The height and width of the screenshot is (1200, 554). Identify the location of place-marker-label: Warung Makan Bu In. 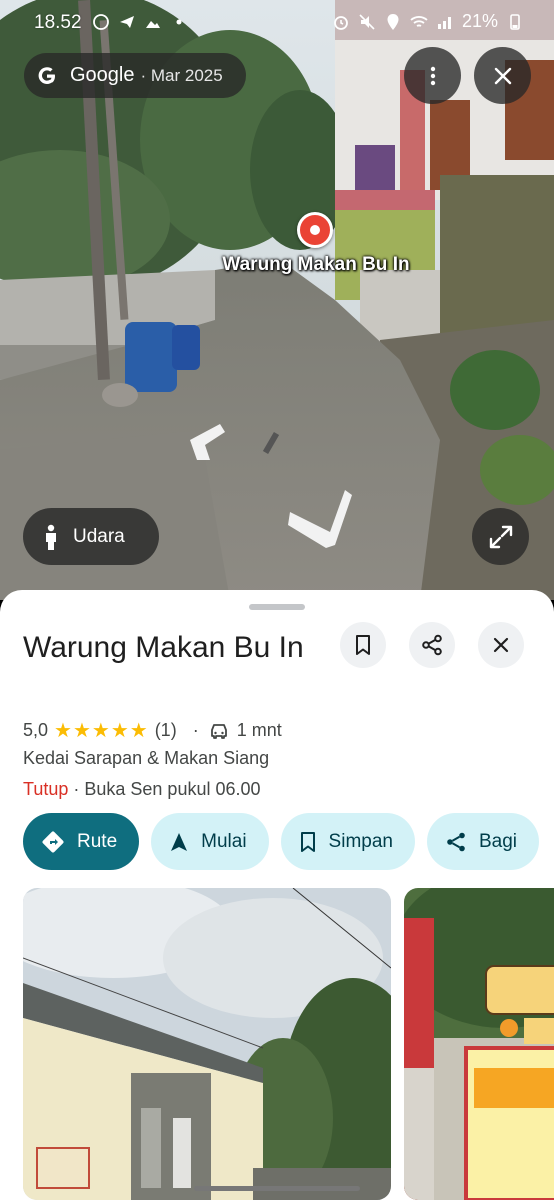
(316, 264).